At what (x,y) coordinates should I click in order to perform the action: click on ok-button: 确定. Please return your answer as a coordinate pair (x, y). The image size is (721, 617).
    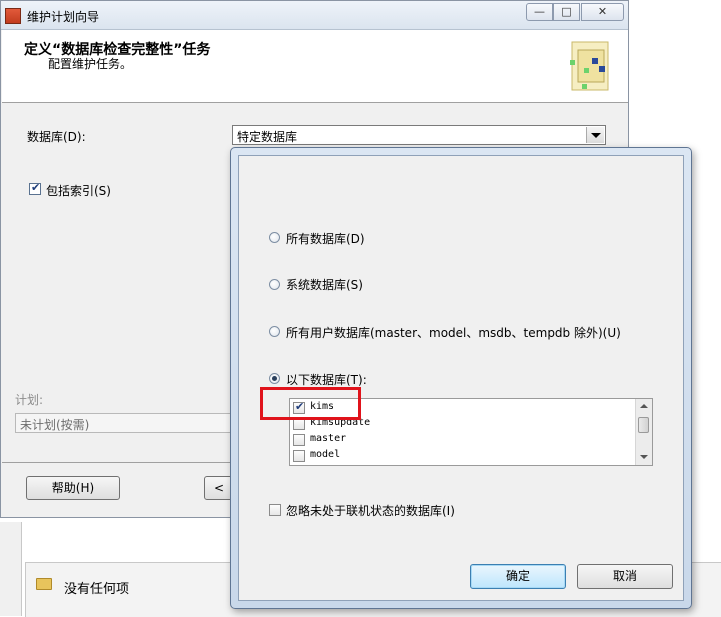
    Looking at the image, I should click on (518, 576).